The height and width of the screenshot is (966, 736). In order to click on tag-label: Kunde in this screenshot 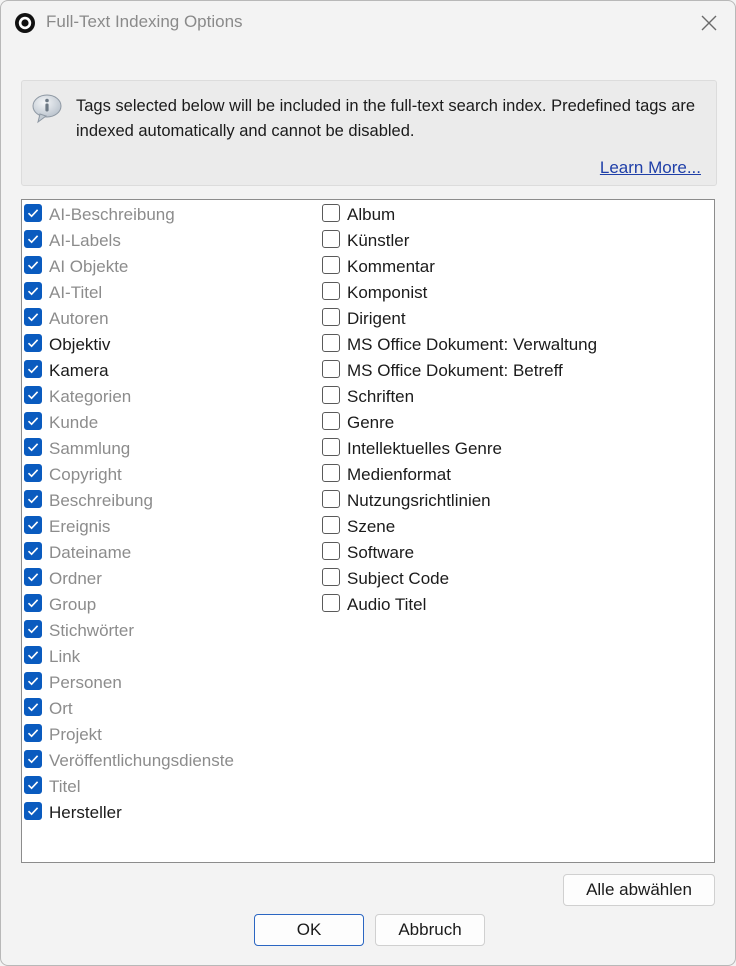, I will do `click(74, 422)`.